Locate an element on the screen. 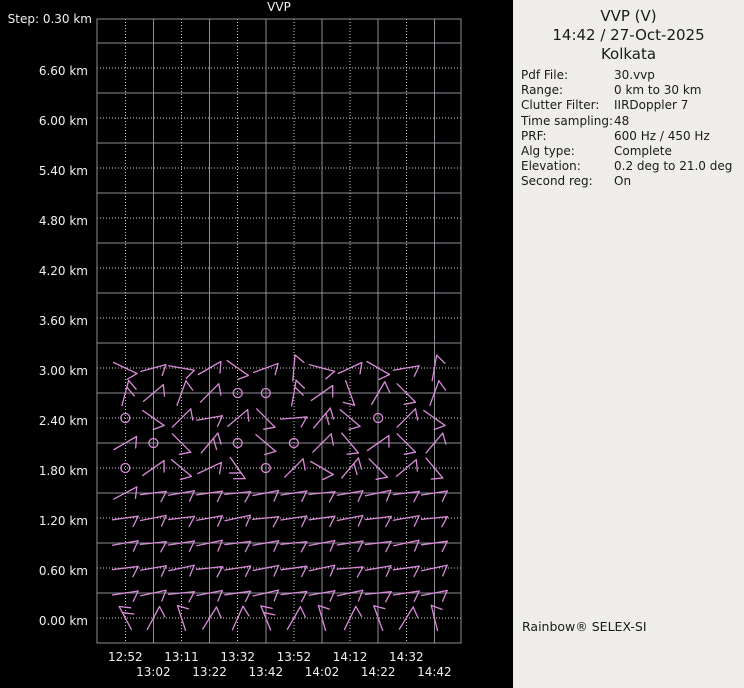 This screenshot has width=744, height=688. parameter-row: Alg type: Complete is located at coordinates (628, 151).